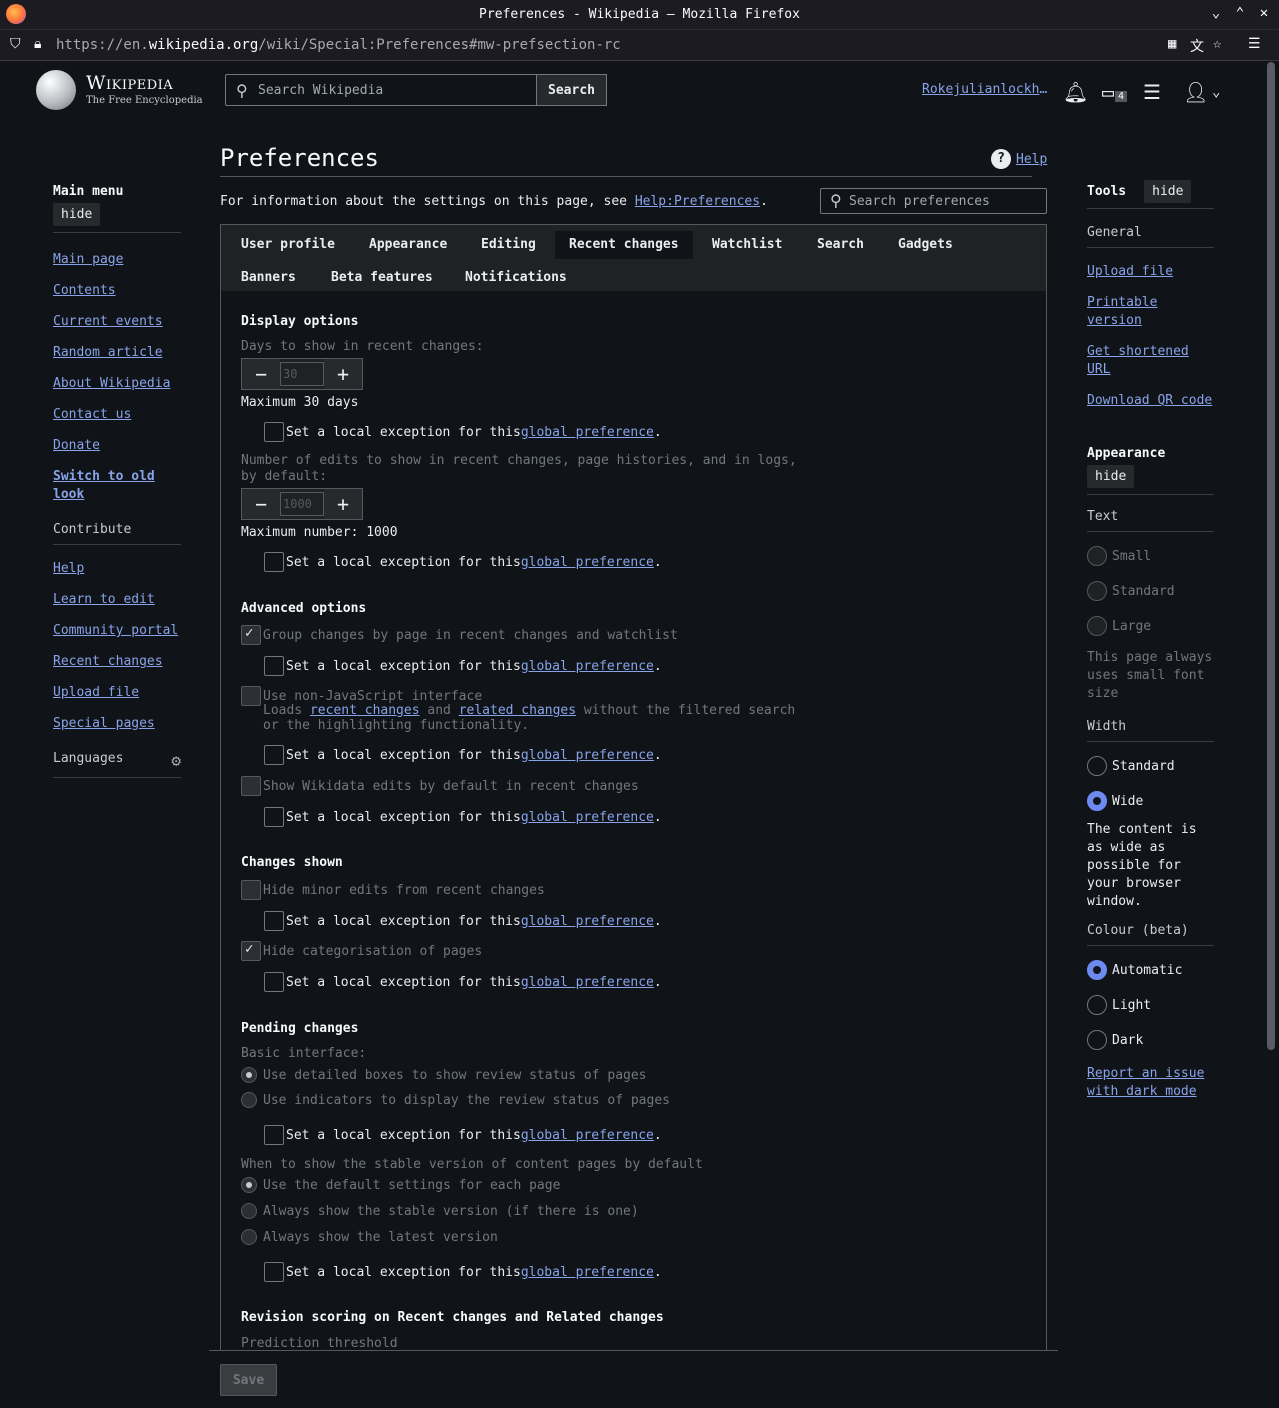 The height and width of the screenshot is (1408, 1279). Describe the element at coordinates (15, 44) in the screenshot. I see `shield-icon: ⛉` at that location.